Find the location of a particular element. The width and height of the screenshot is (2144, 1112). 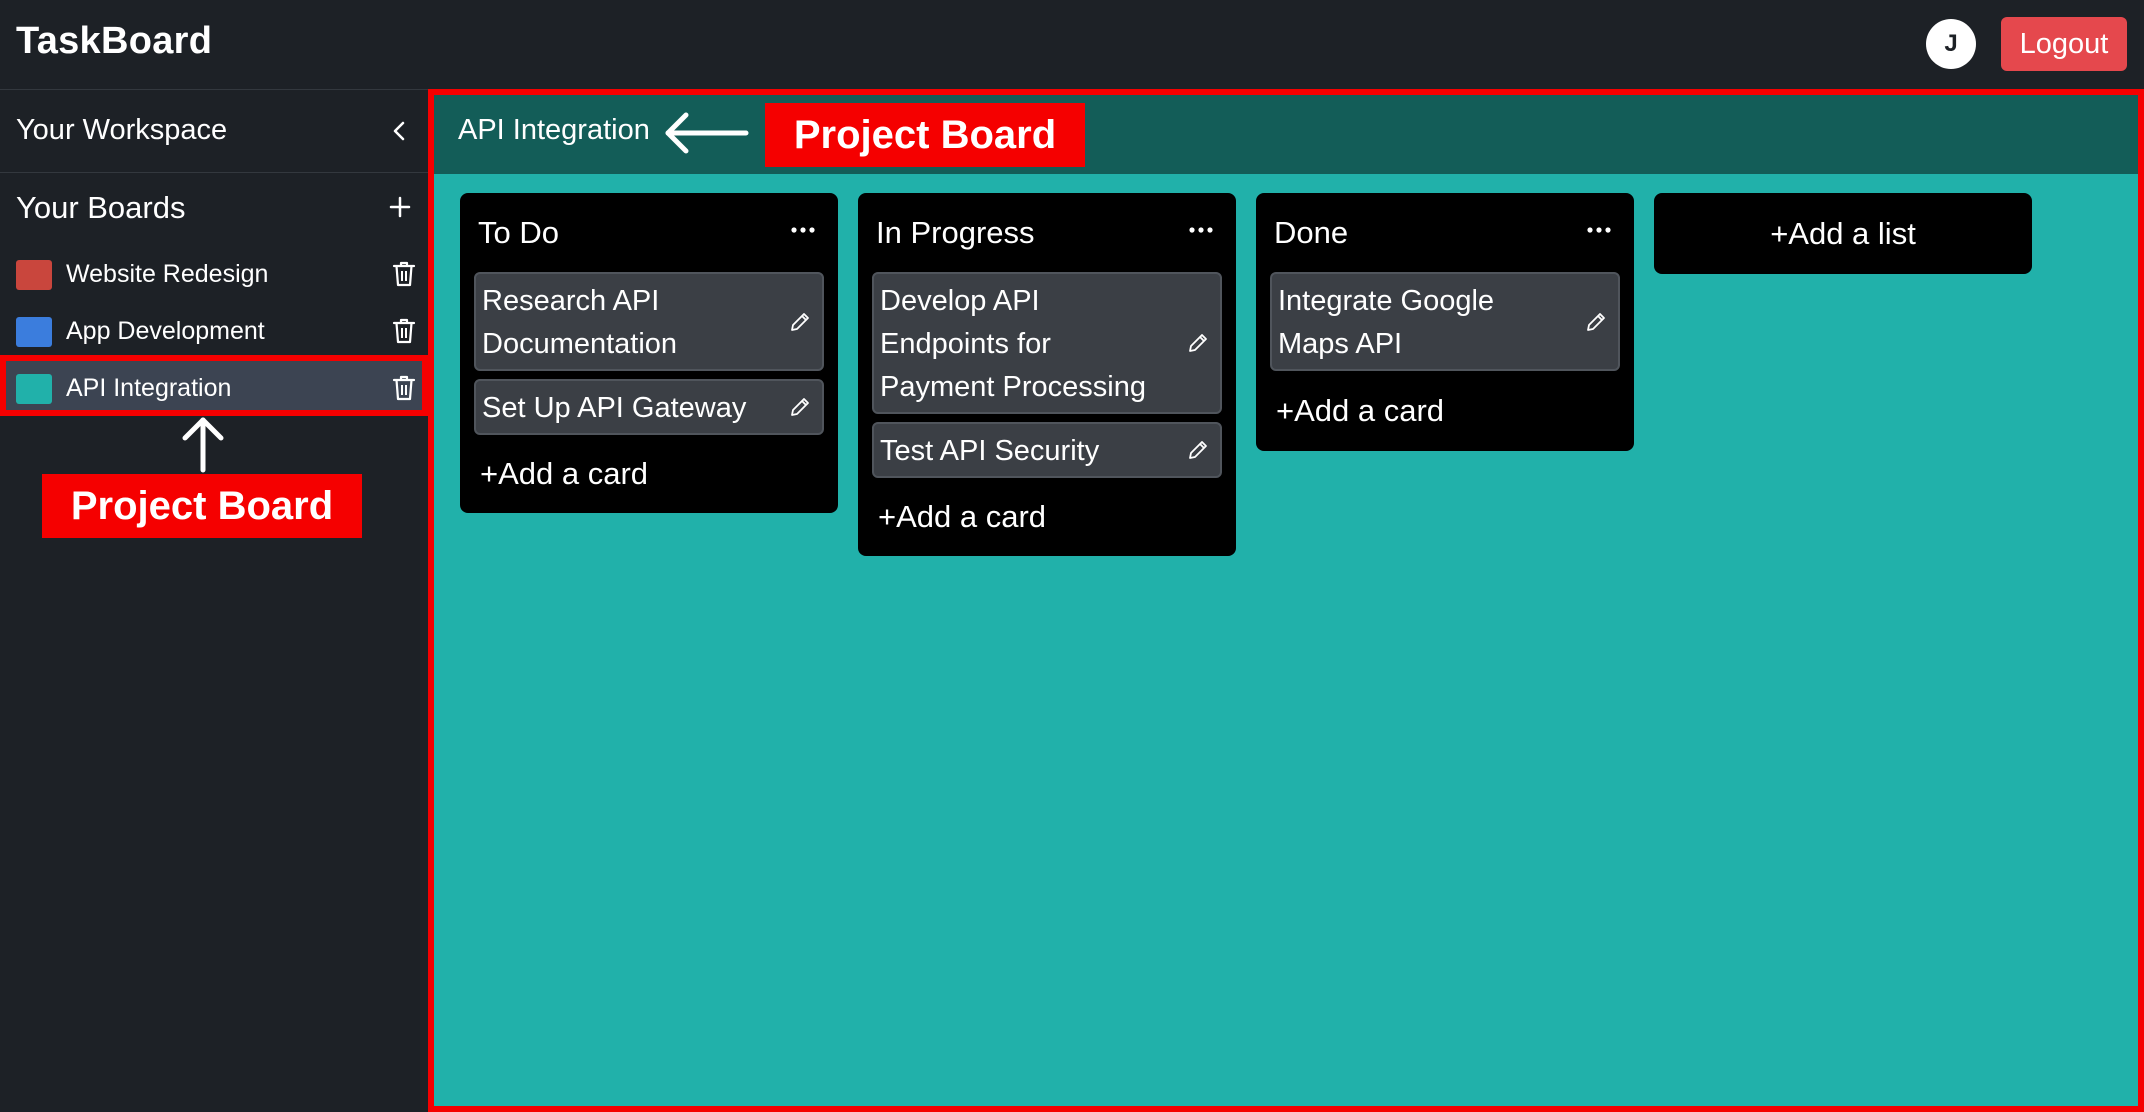

card-title: Set Up API Gateway is located at coordinates (614, 408).